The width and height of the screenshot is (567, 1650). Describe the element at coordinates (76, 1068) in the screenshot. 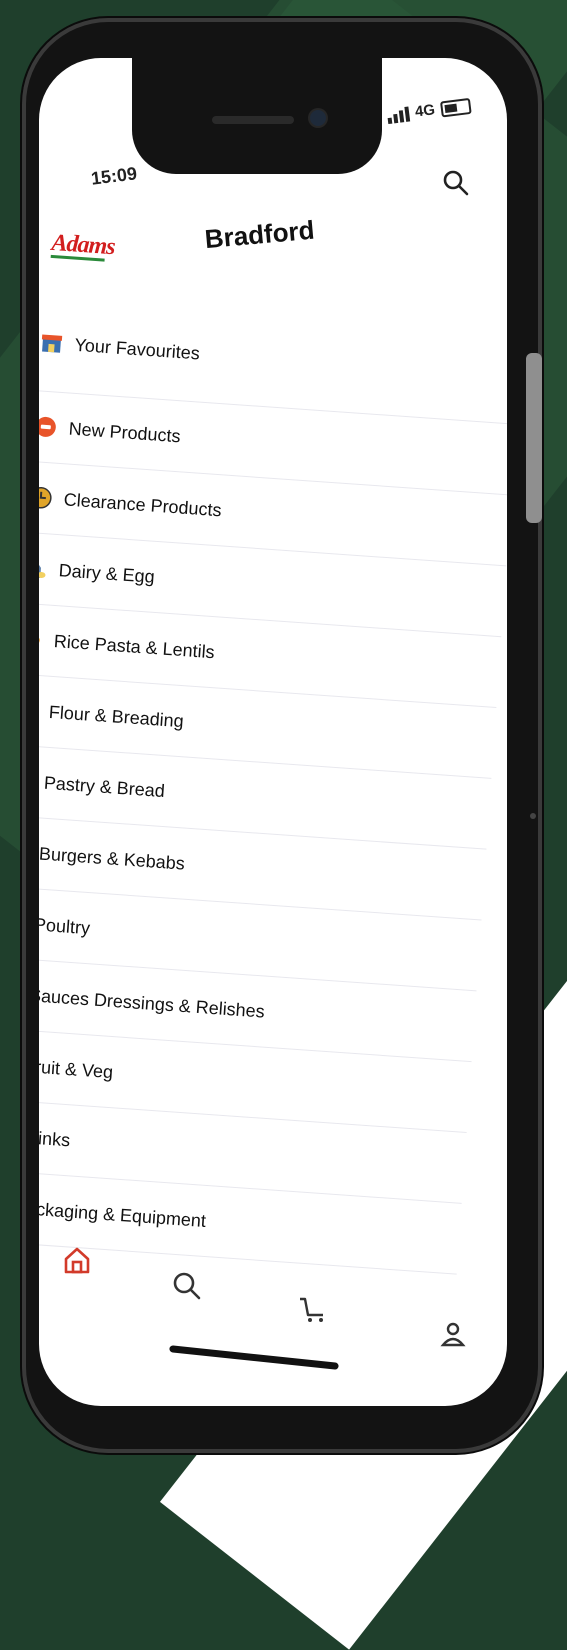

I see `menu-label: Fruit & Veg` at that location.